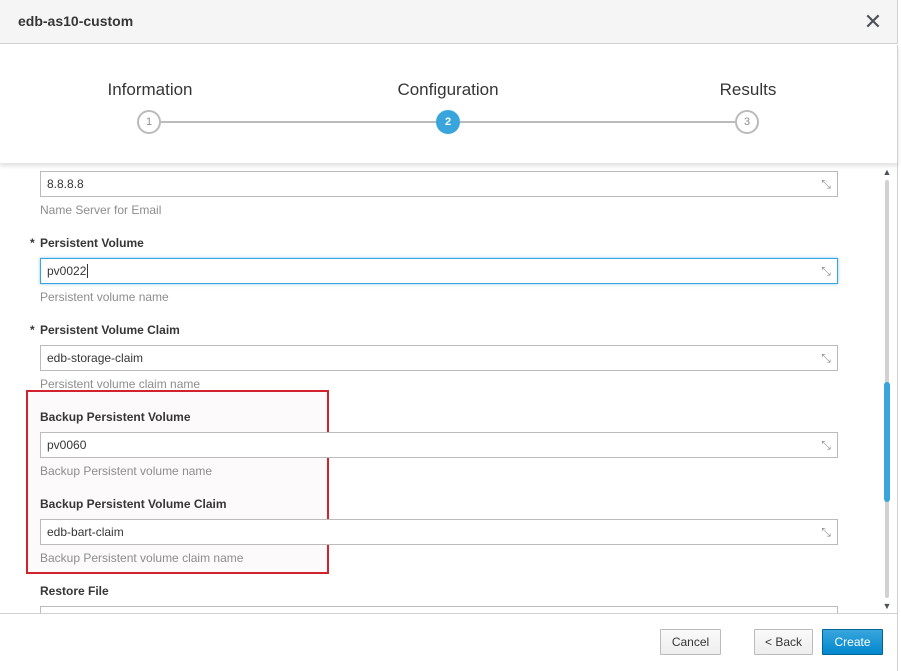  I want to click on restore-file-input, so click(439, 609).